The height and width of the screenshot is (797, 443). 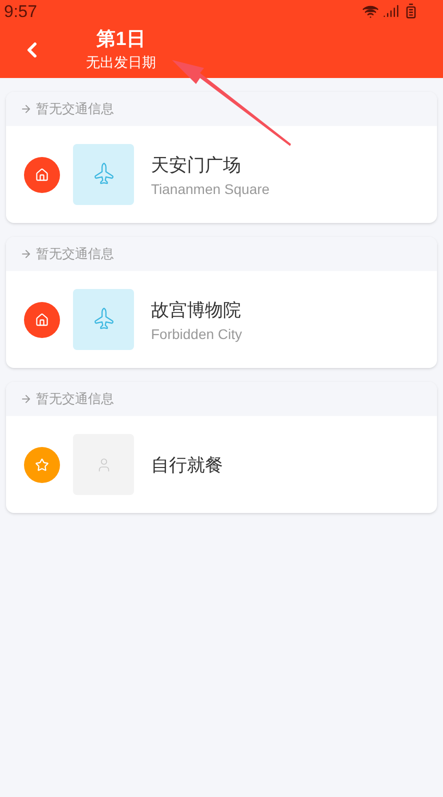 What do you see at coordinates (42, 464) in the screenshot?
I see `star-badge-icon` at bounding box center [42, 464].